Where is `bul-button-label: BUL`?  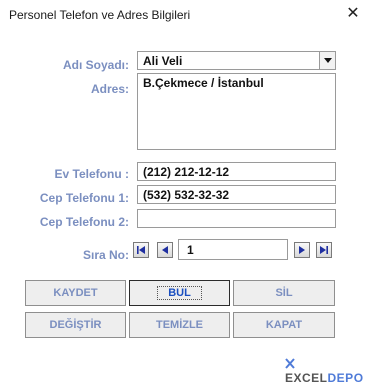 bul-button-label: BUL is located at coordinates (179, 293).